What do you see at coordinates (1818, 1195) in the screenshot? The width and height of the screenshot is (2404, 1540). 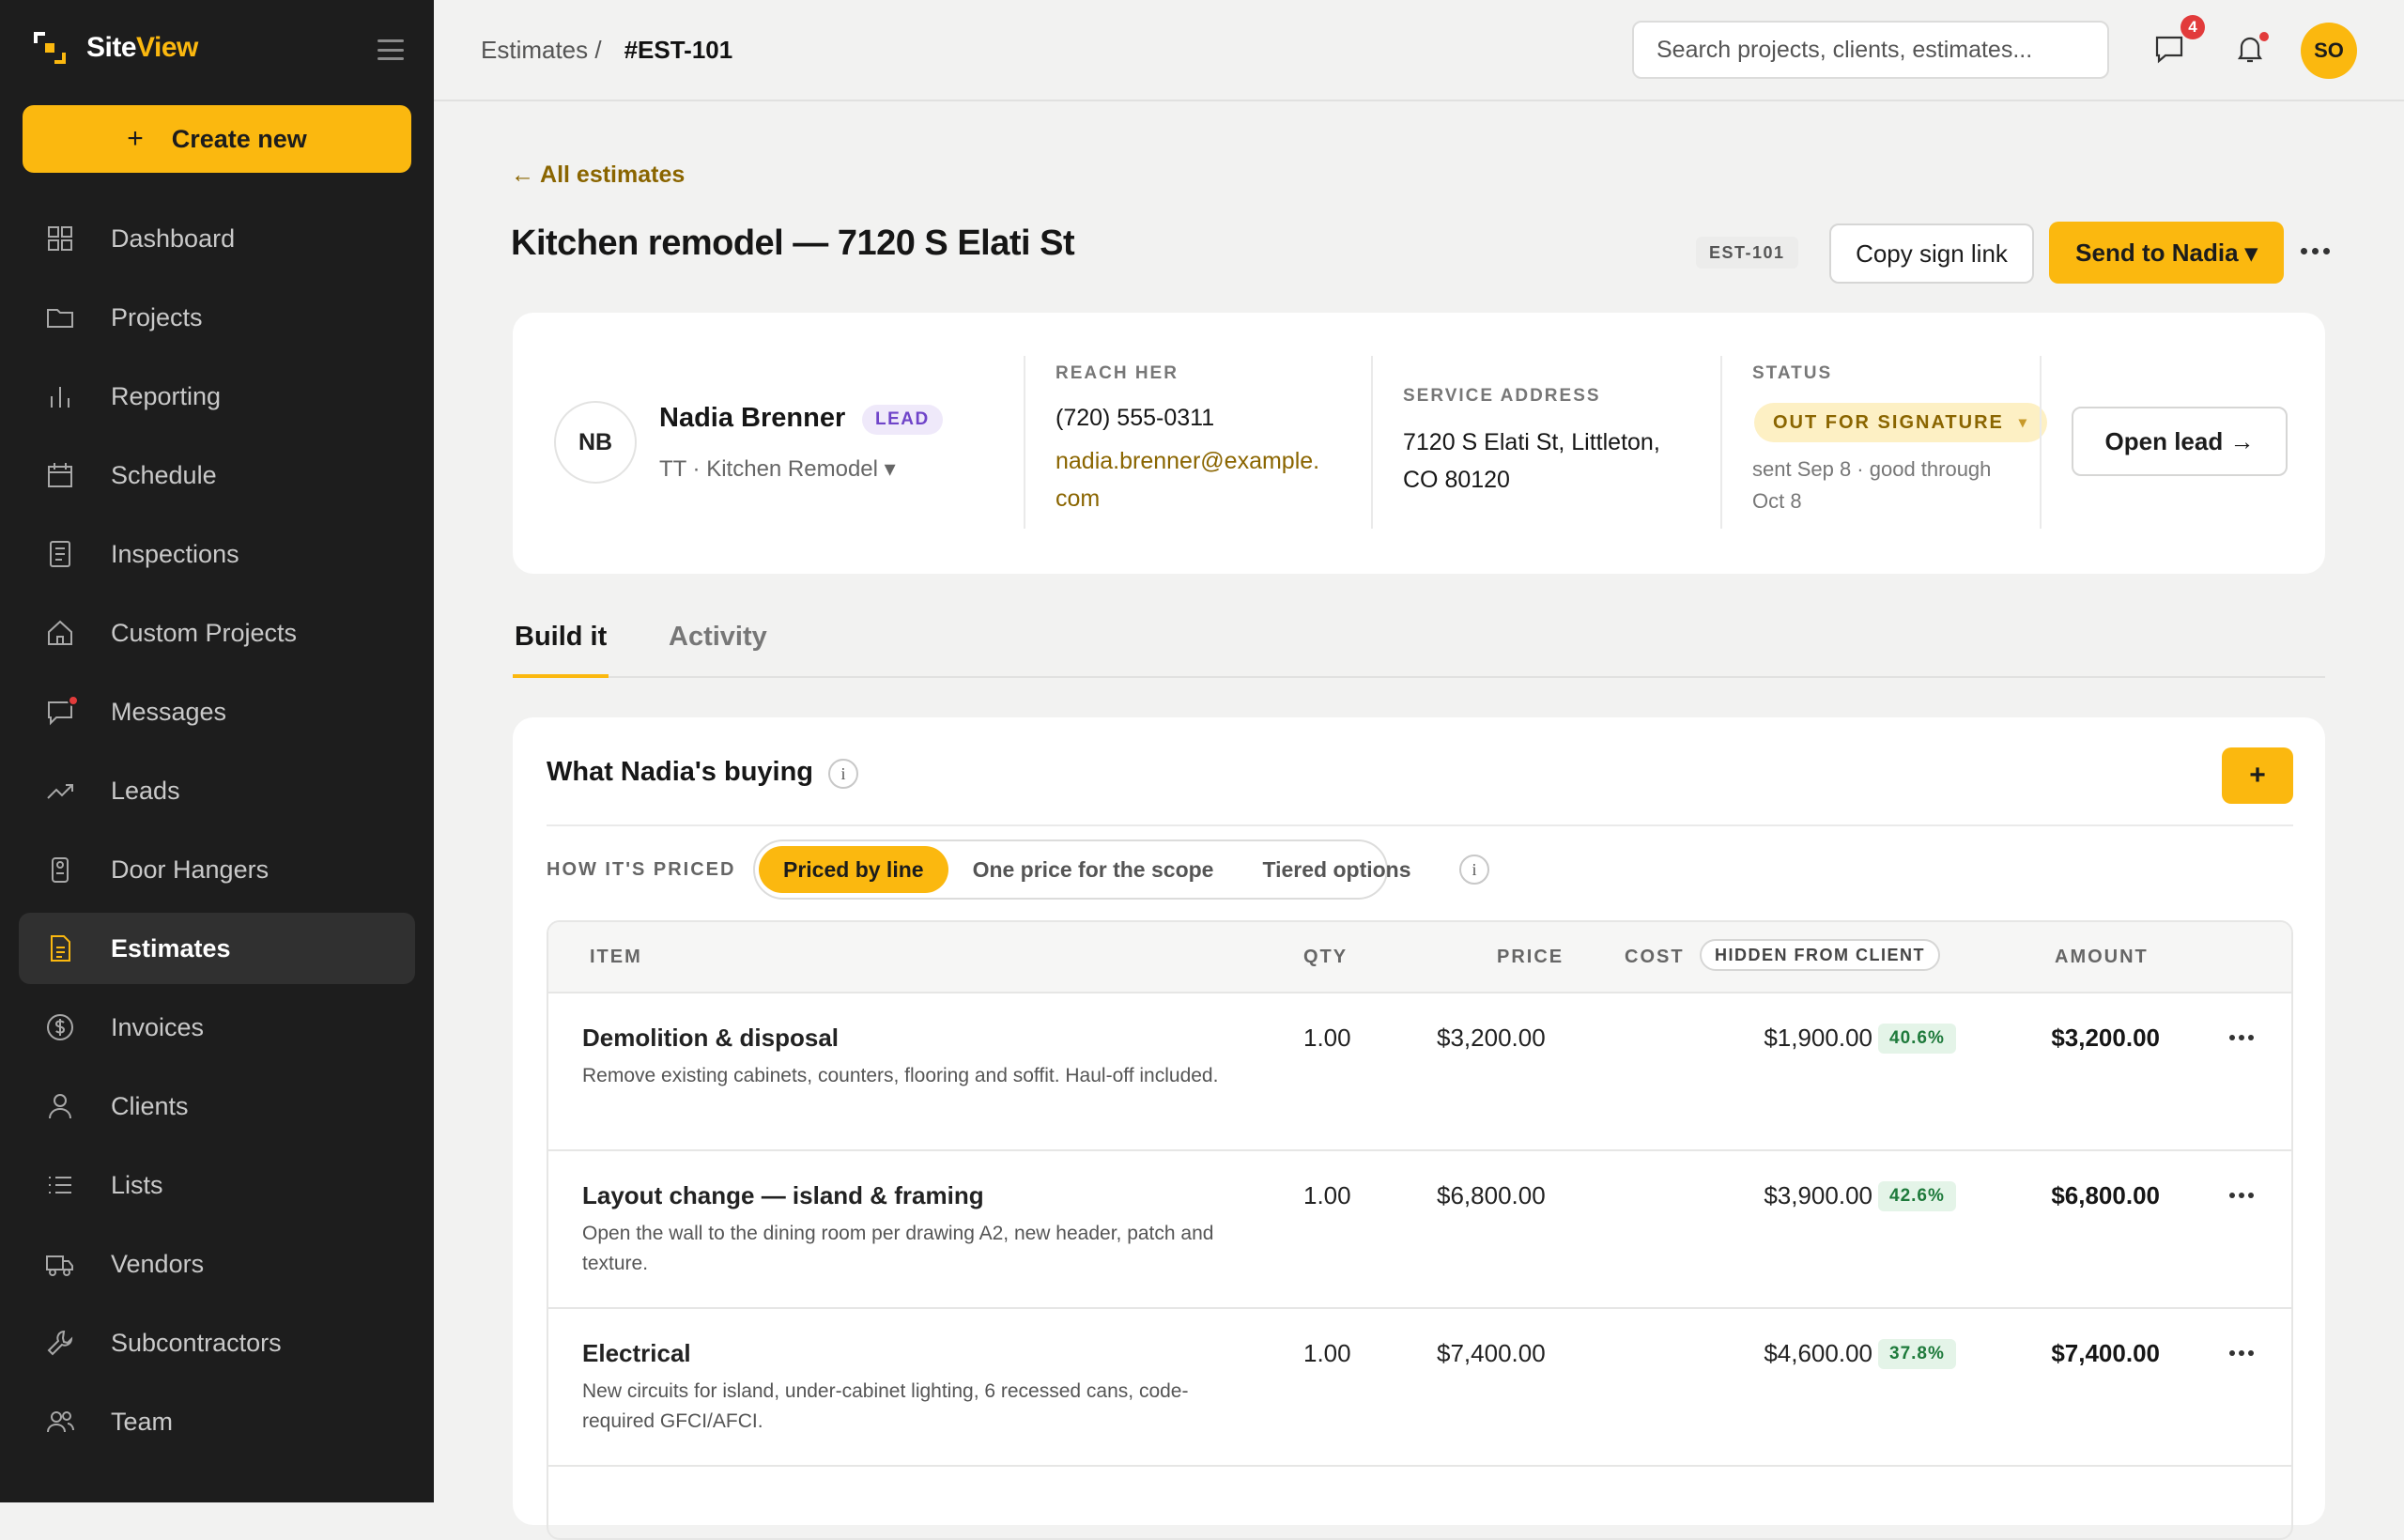 I see `item-cost: $3,900.00` at bounding box center [1818, 1195].